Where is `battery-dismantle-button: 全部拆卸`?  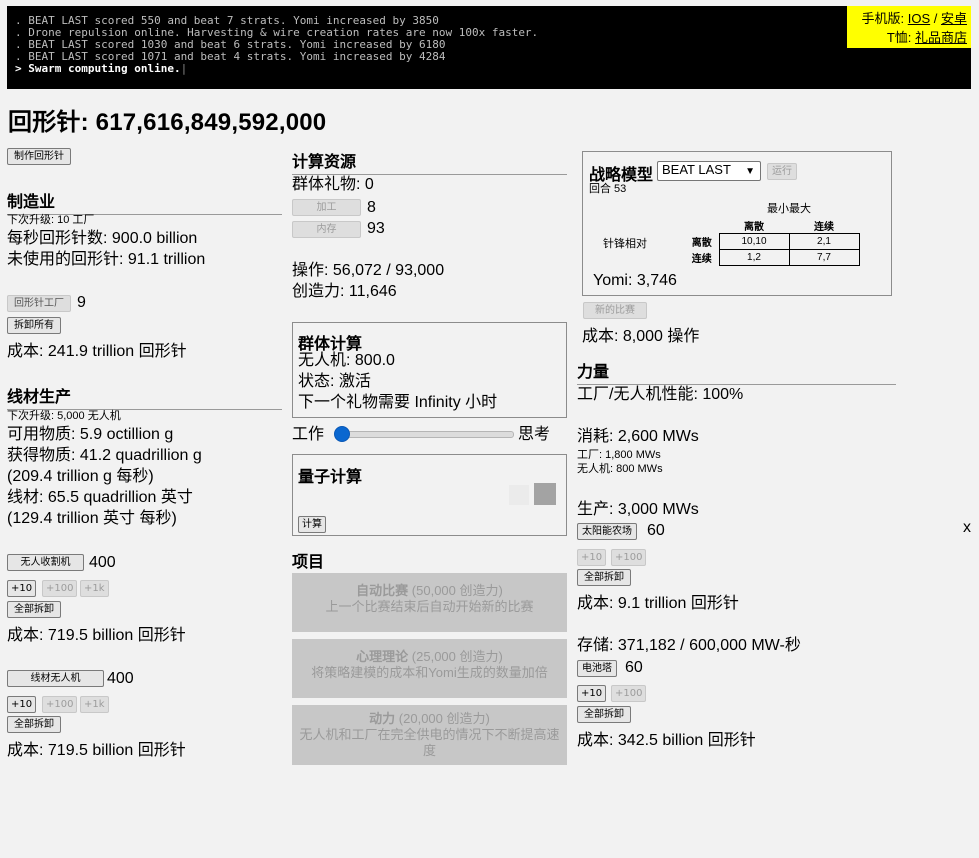 battery-dismantle-button: 全部拆卸 is located at coordinates (604, 714).